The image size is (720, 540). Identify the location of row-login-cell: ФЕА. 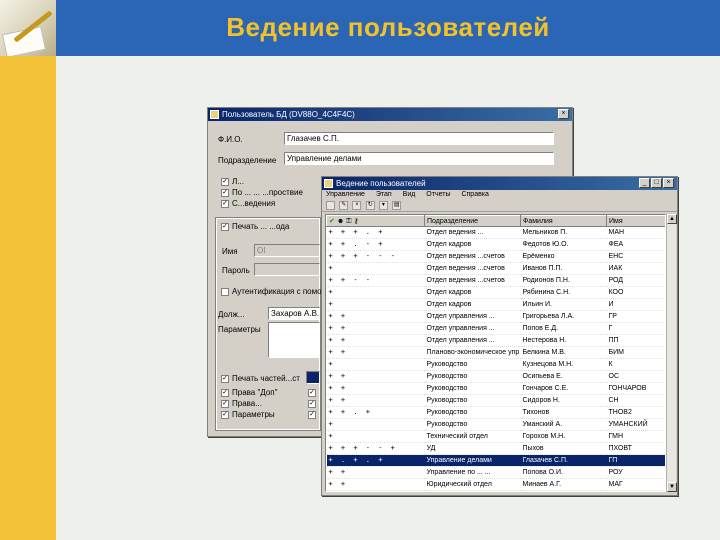
(635, 244).